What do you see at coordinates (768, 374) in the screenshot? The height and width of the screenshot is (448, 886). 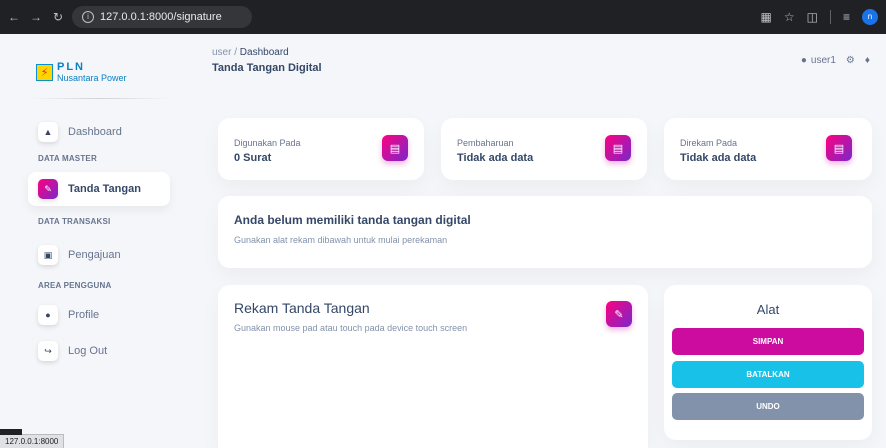 I see `cancel-button: BATALKAN` at bounding box center [768, 374].